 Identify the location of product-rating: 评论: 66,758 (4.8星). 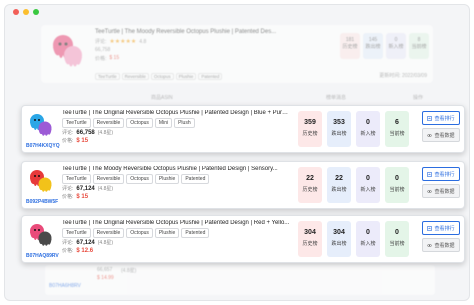
(87, 132).